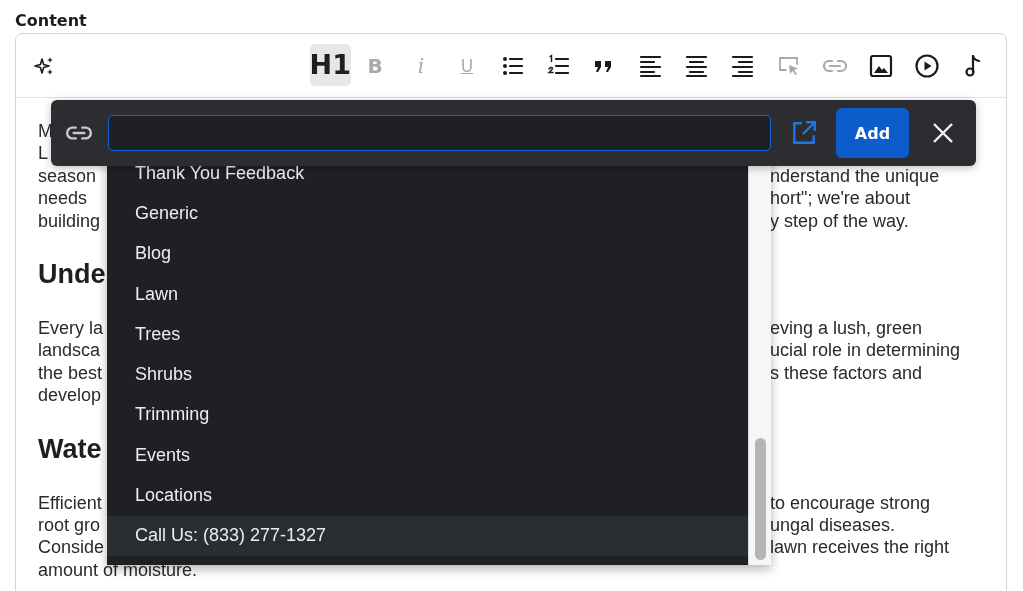 Image resolution: width=1023 pixels, height=591 pixels. I want to click on paragraph-text: root gro, so click(69, 525).